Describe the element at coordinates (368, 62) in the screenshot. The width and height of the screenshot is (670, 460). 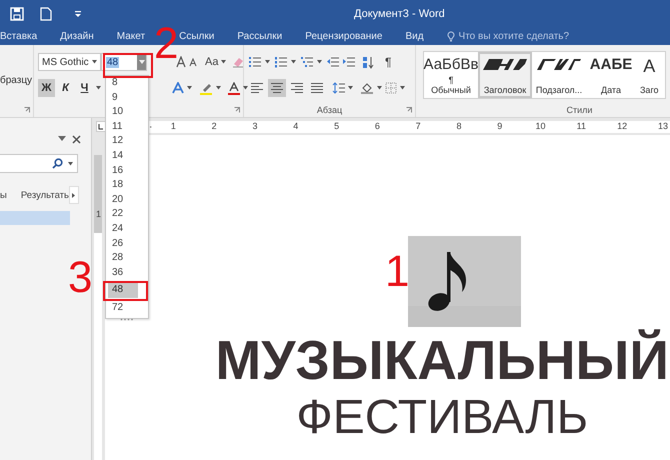
I see `sort-icon` at that location.